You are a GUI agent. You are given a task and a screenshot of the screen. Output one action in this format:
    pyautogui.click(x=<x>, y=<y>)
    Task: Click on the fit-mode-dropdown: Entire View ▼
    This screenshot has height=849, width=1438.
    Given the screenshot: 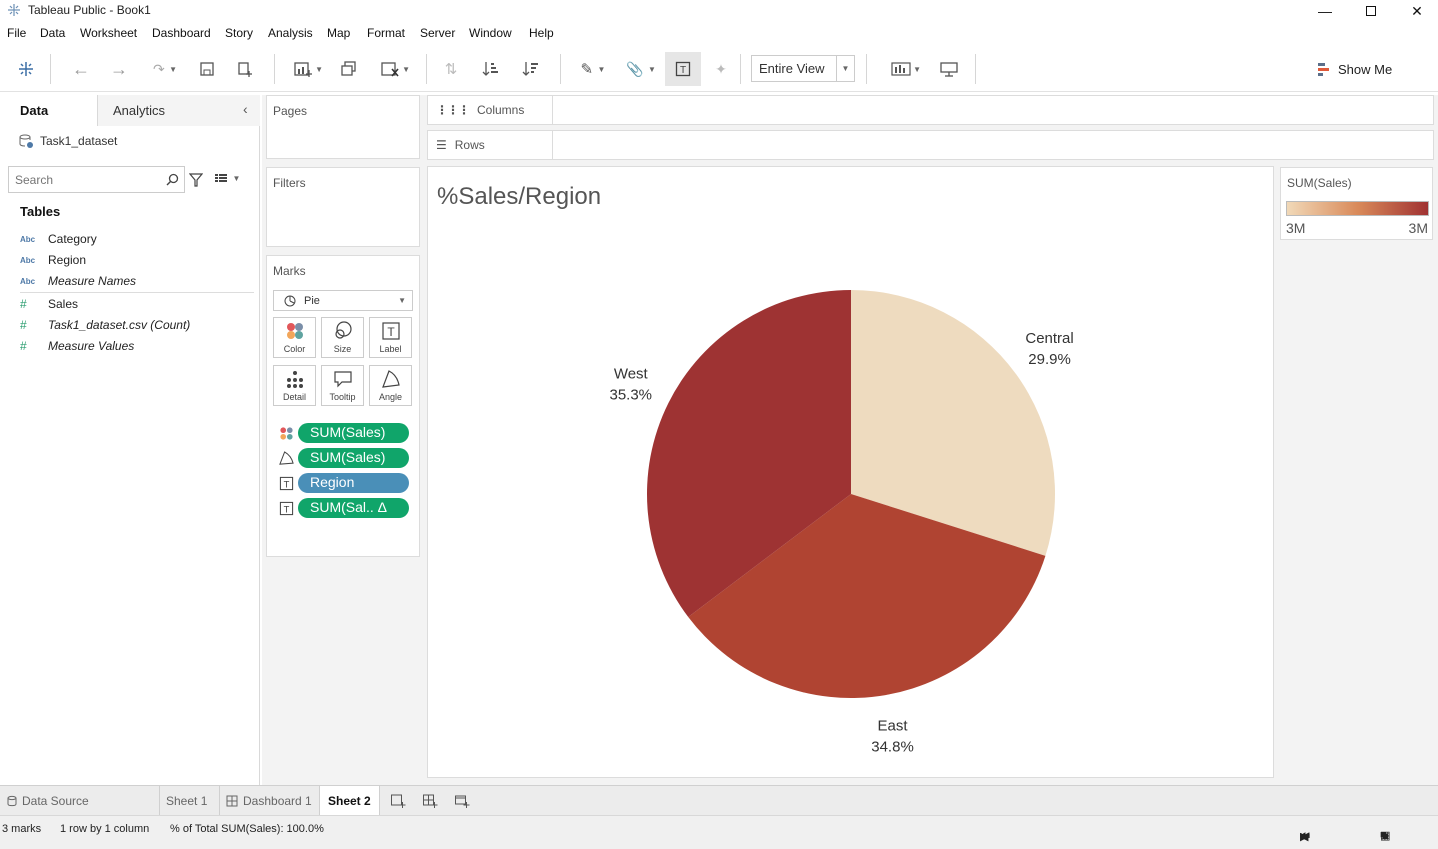 What is the action you would take?
    pyautogui.click(x=803, y=68)
    